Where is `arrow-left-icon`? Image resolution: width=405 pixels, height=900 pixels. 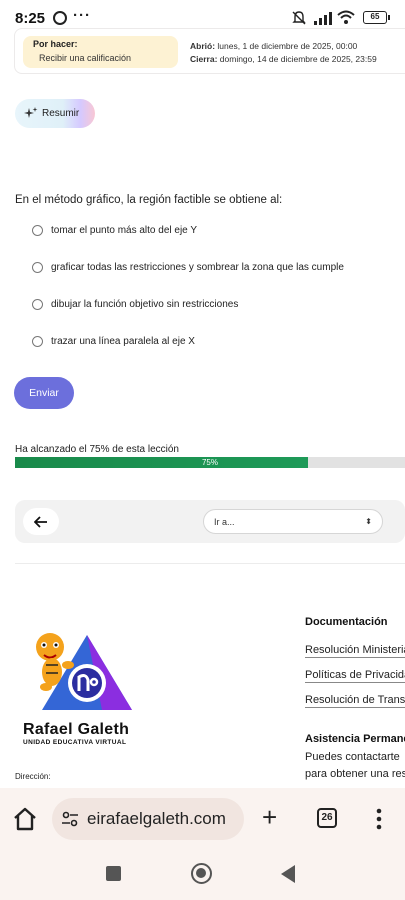 arrow-left-icon is located at coordinates (40, 521).